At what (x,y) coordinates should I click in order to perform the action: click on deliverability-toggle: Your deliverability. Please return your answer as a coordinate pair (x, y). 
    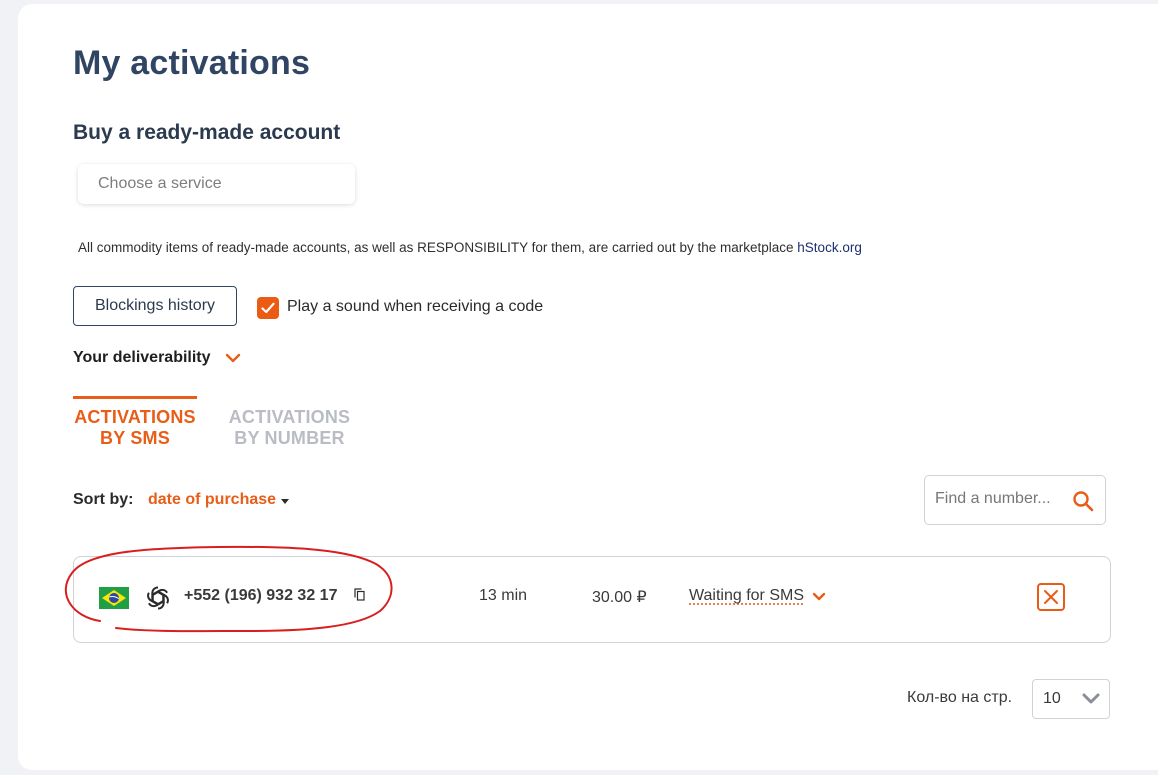
    Looking at the image, I should click on (157, 358).